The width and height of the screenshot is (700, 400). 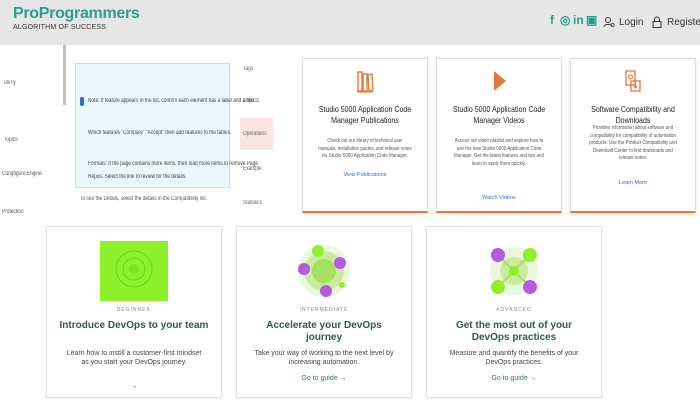 What do you see at coordinates (633, 81) in the screenshot?
I see `download-icon` at bounding box center [633, 81].